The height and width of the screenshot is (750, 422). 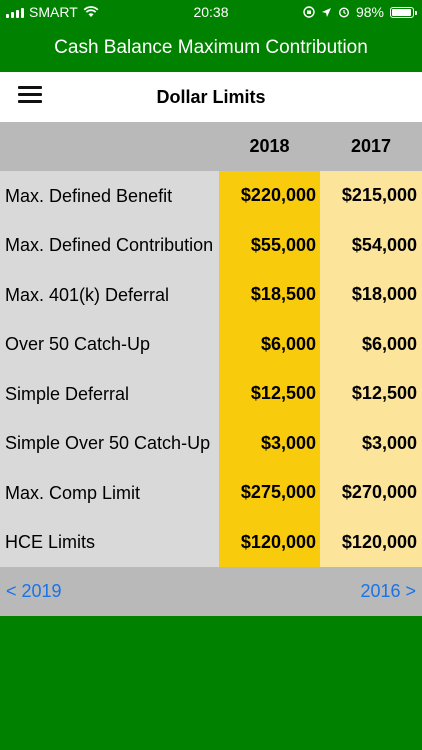 I want to click on value-2017: $54,000, so click(x=384, y=244).